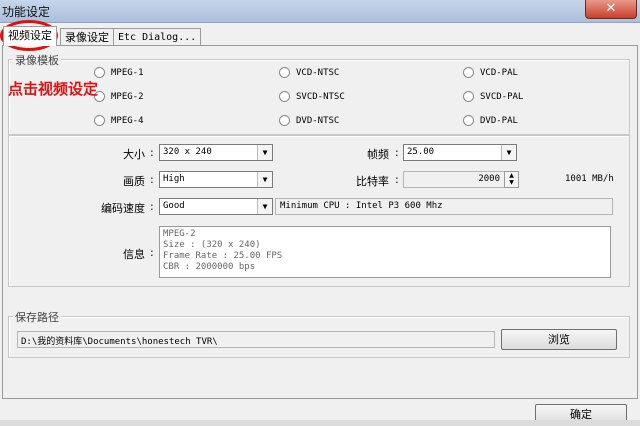 Image resolution: width=640 pixels, height=426 pixels. Describe the element at coordinates (174, 179) in the screenshot. I see `quality-value: High` at that location.